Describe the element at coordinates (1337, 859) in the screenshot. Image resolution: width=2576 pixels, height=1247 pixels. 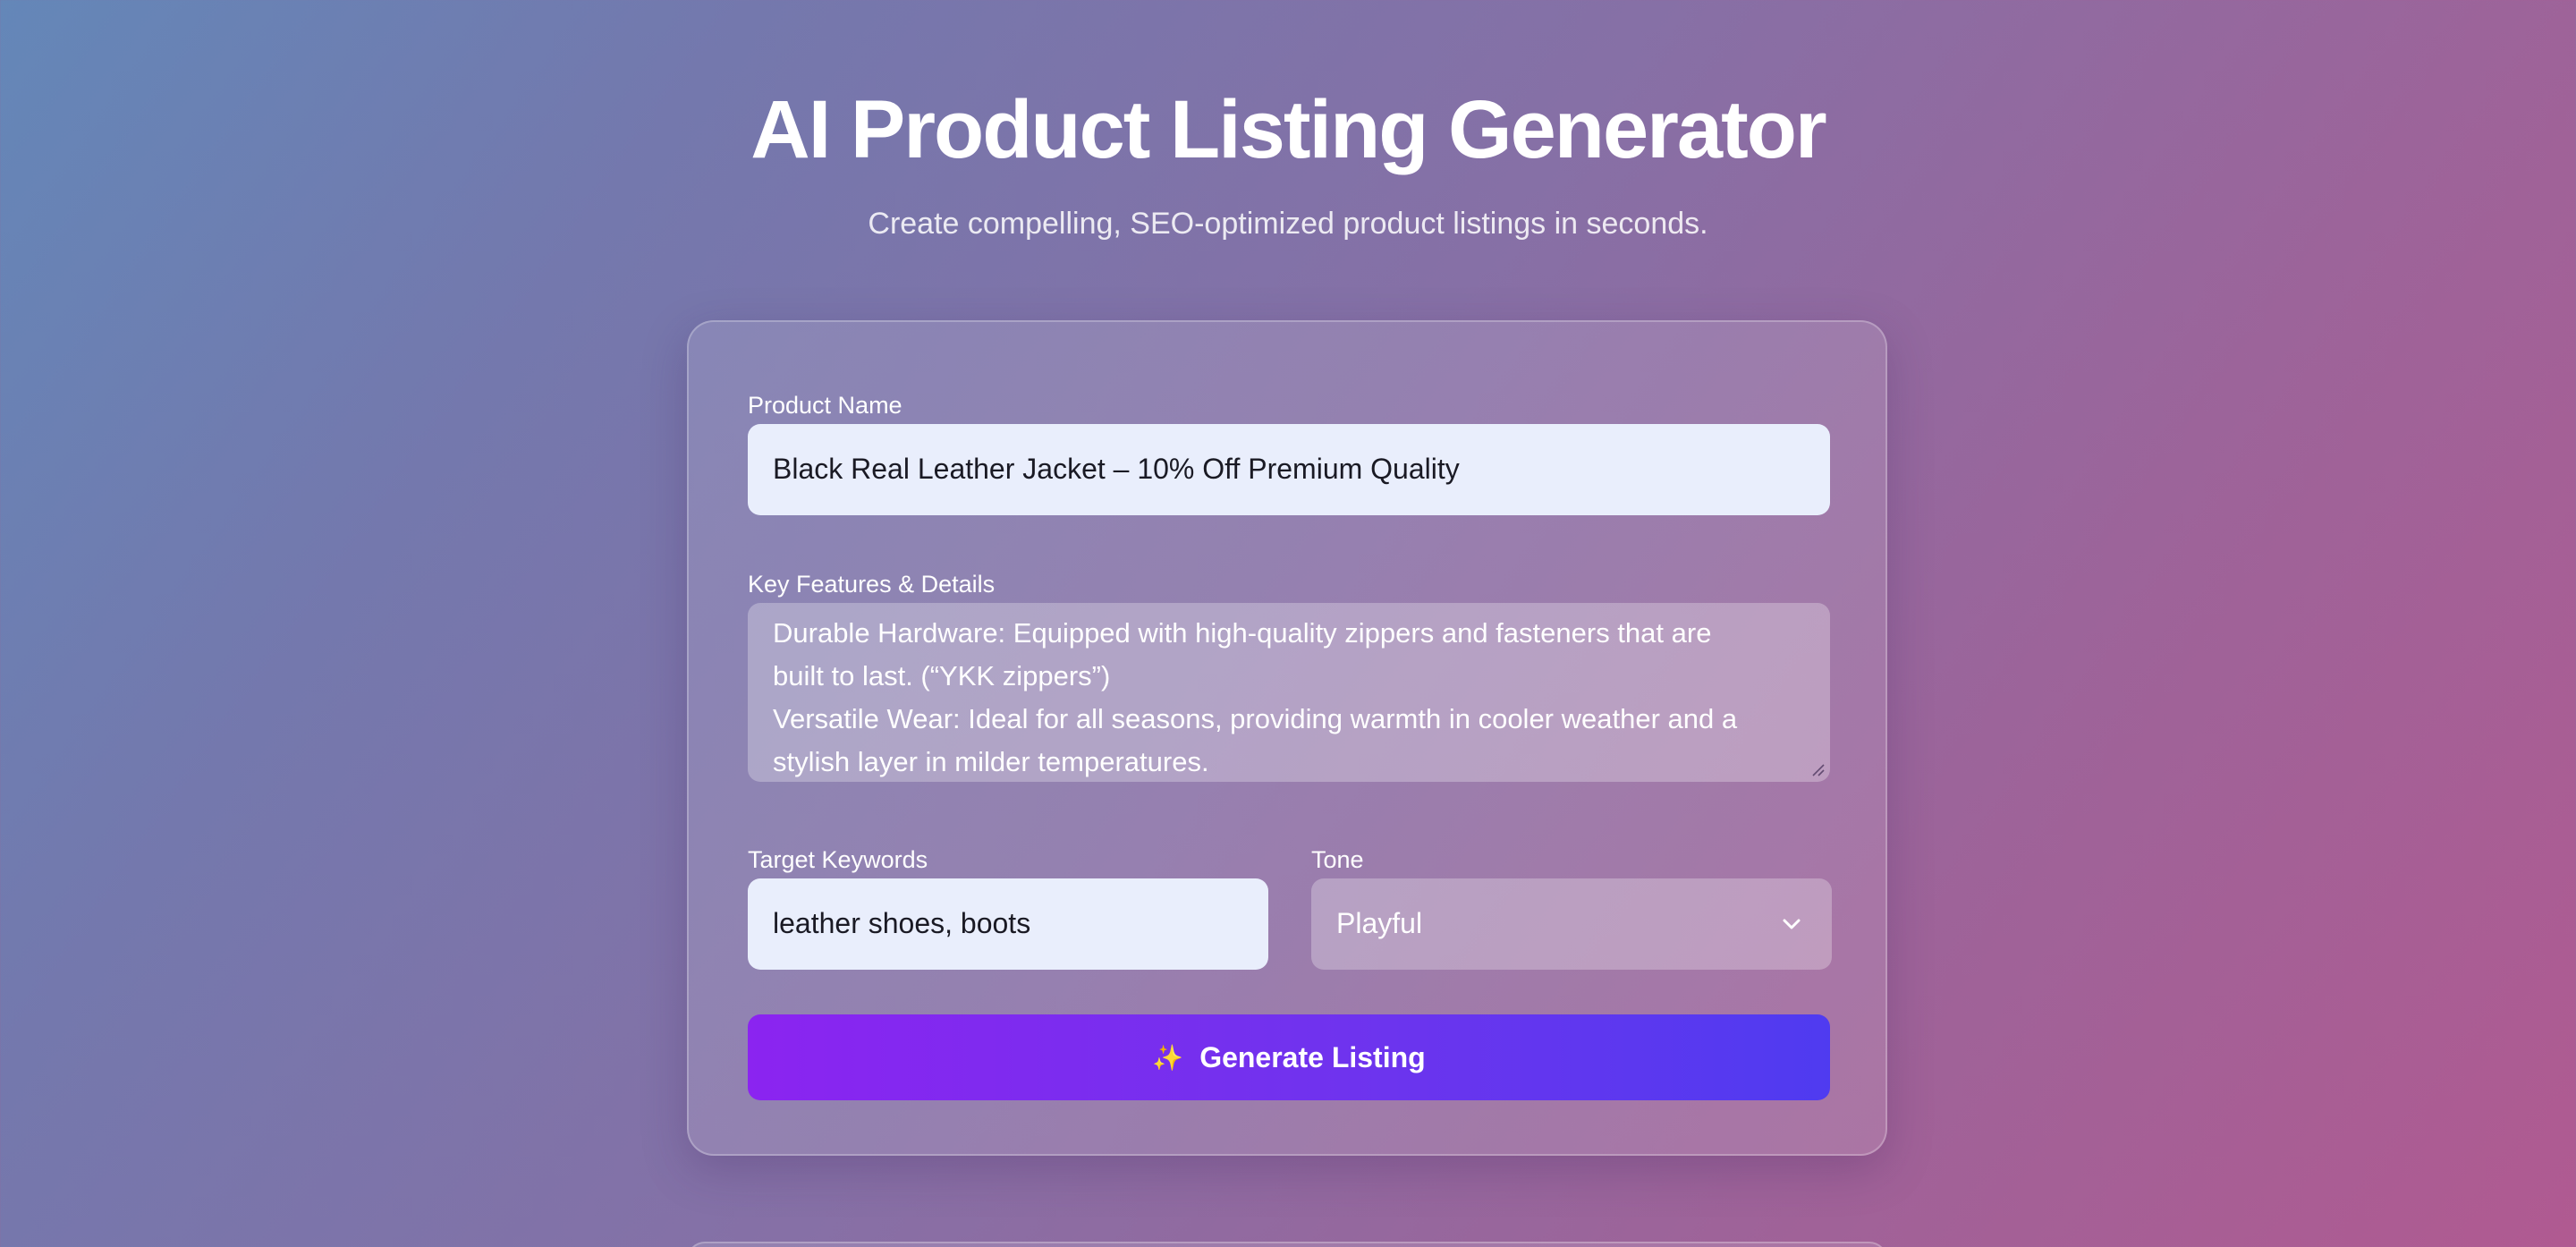
I see `tone-label: Tone` at that location.